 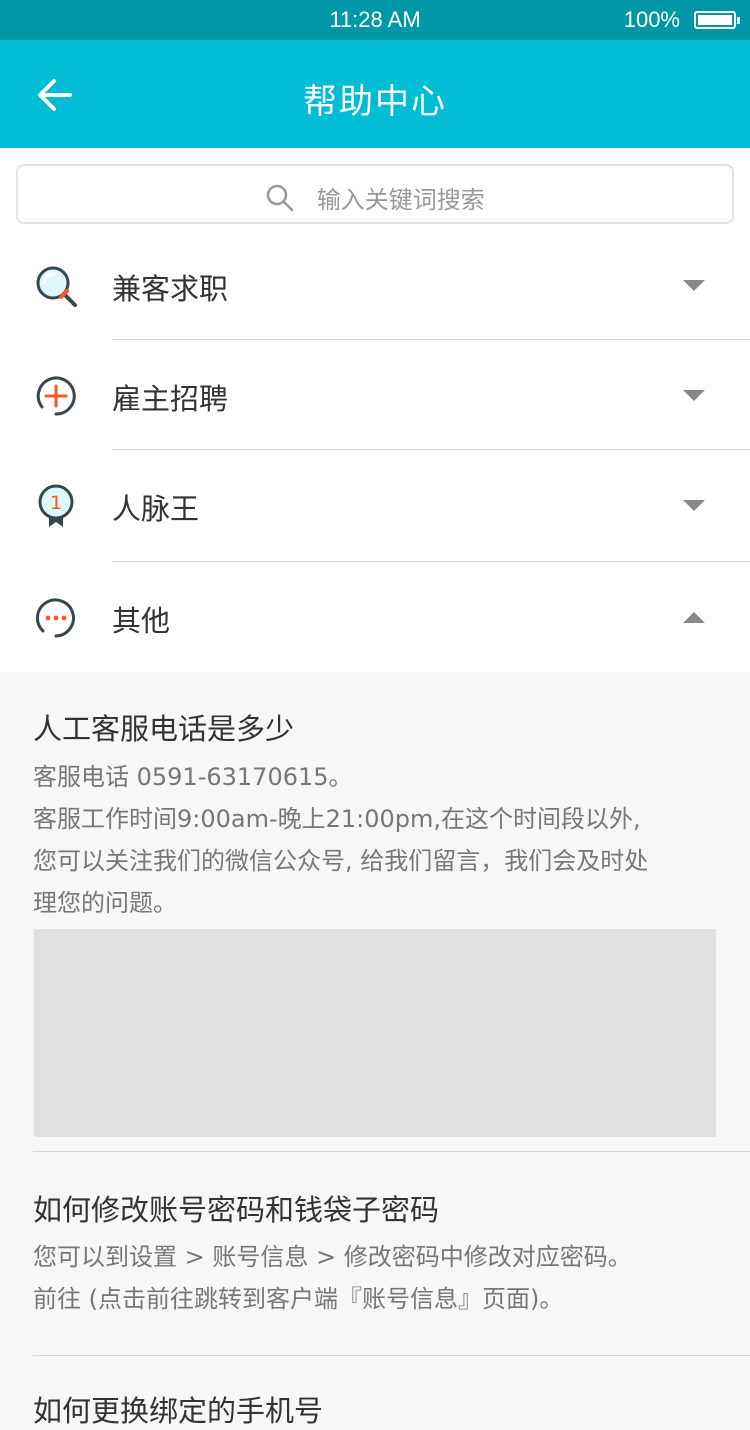 I want to click on search-input: 输入关键词搜索, so click(x=375, y=194).